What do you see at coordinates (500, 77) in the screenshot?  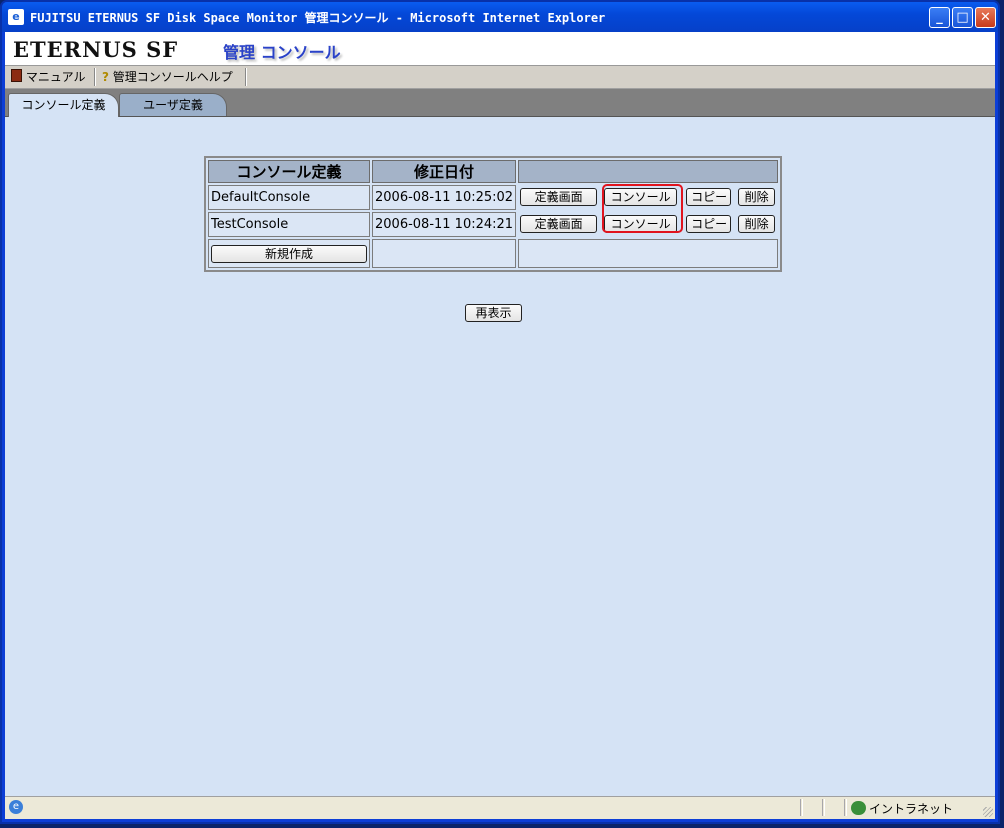 I see `menu-bar: マニュアル ? 管理コンソールヘルプ` at bounding box center [500, 77].